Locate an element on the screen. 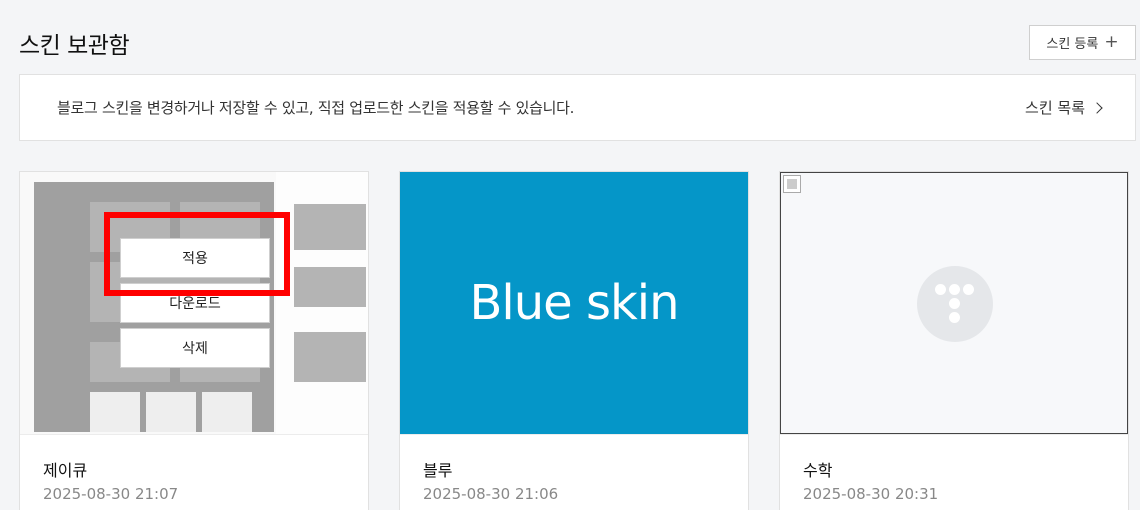  skin-list-link: 스킨 목록 is located at coordinates (1064, 107).